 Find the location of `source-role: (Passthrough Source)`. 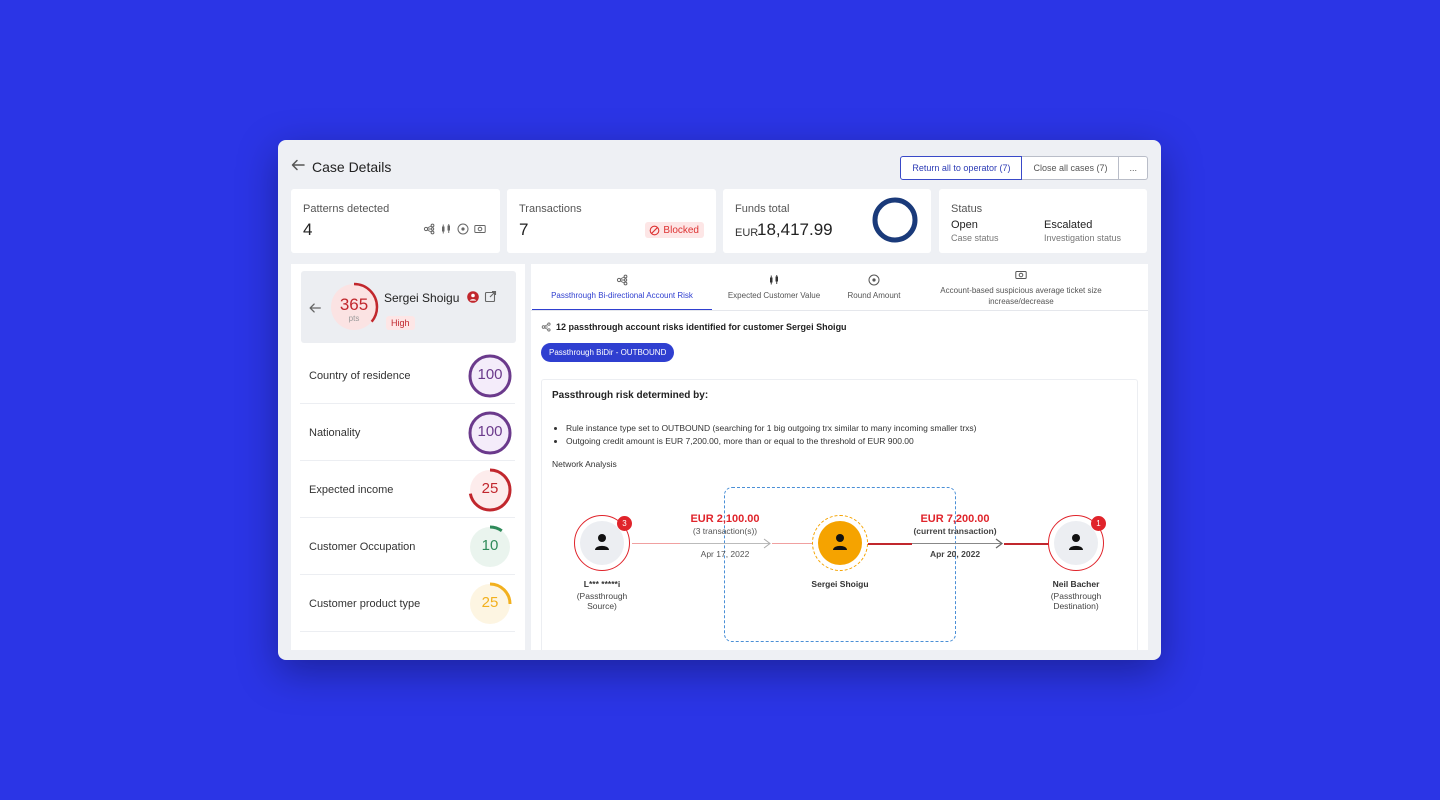

source-role: (Passthrough Source) is located at coordinates (602, 601).